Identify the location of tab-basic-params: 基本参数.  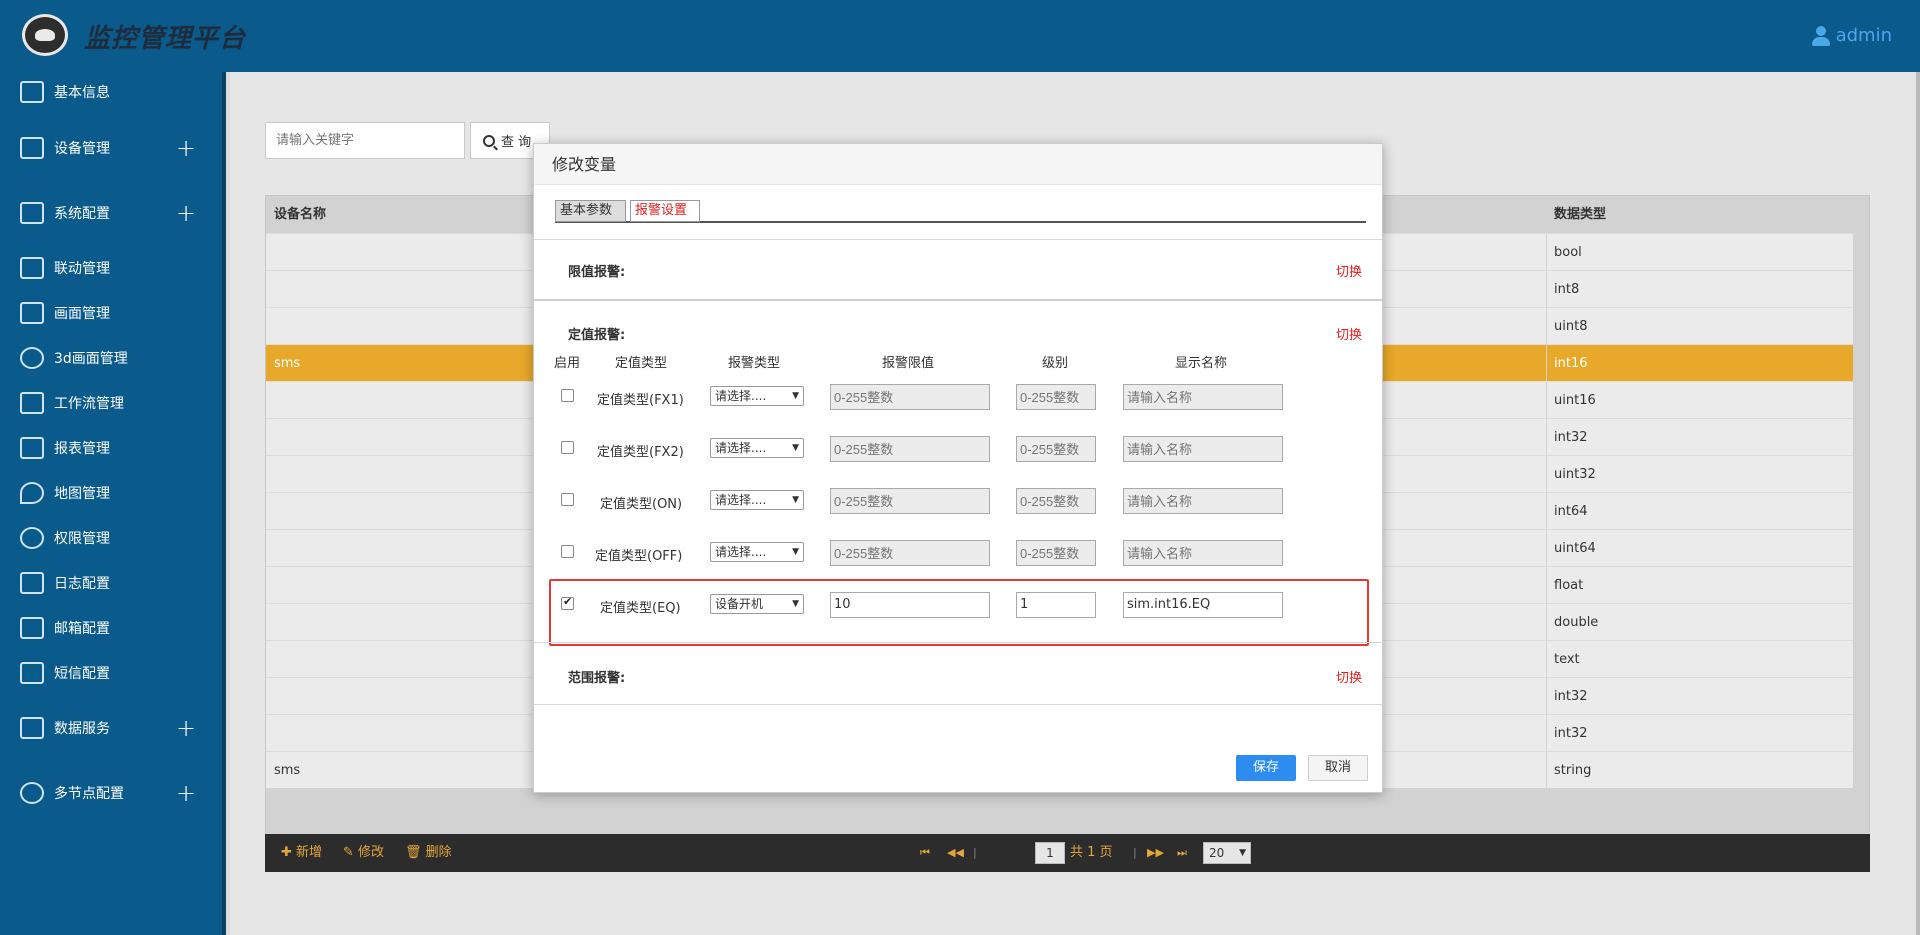
(590, 211).